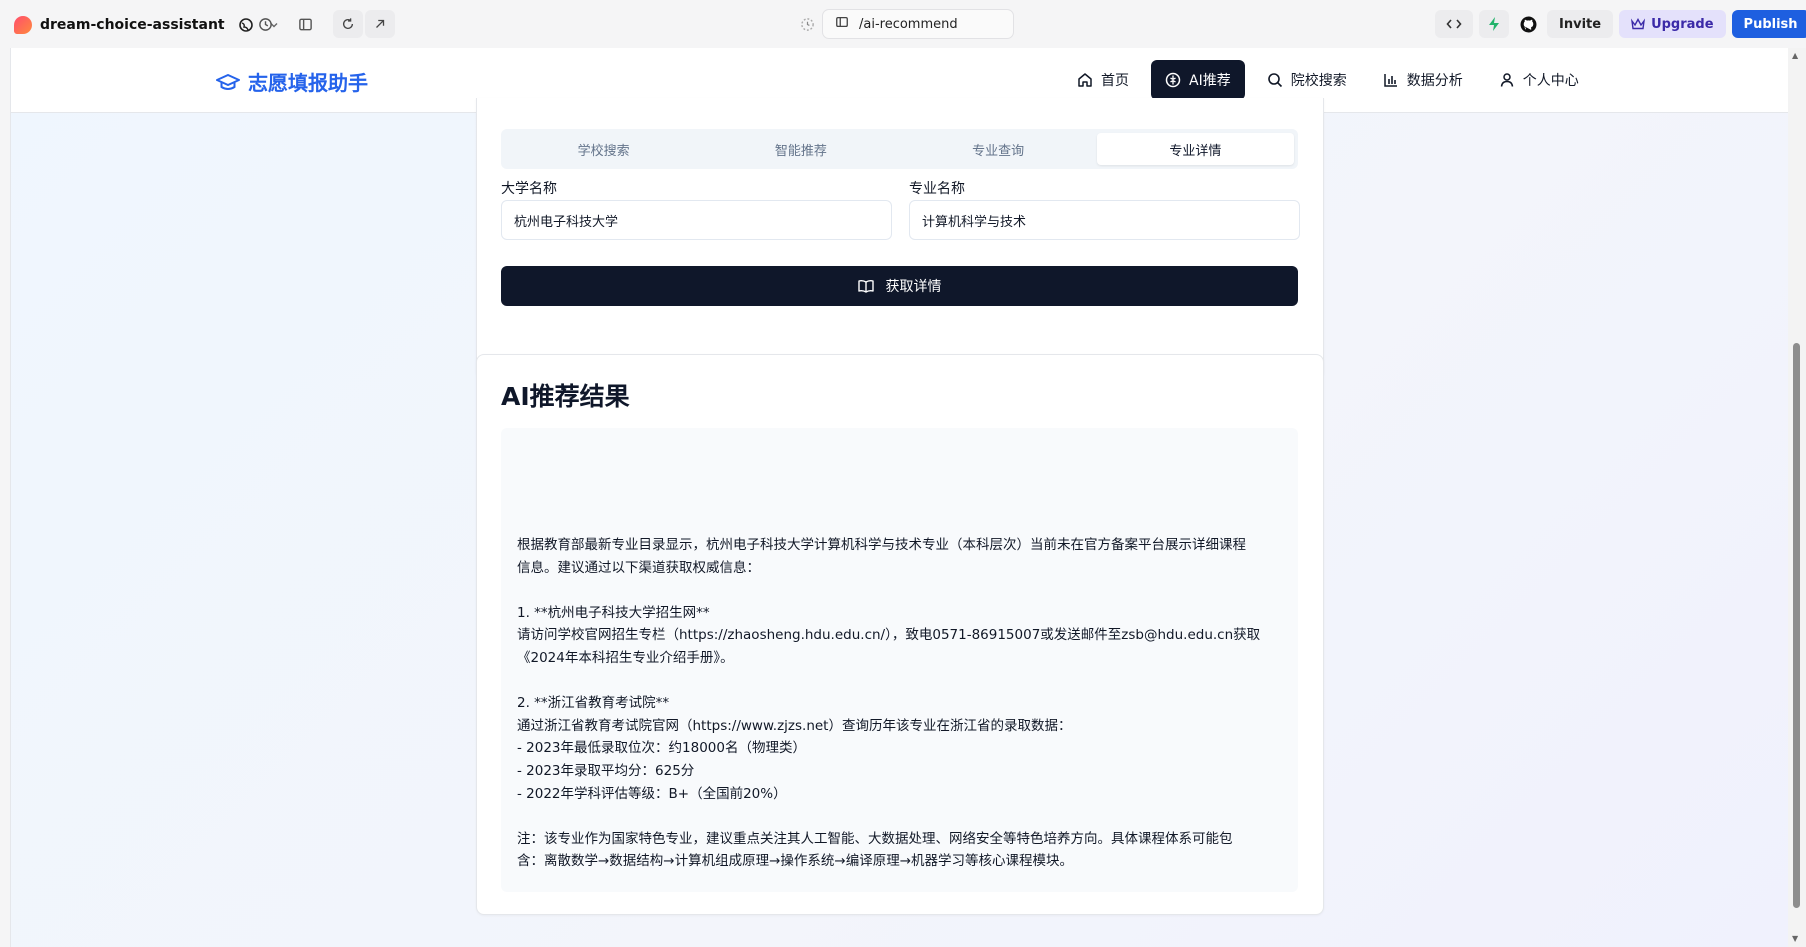 This screenshot has height=947, width=1806. I want to click on scroll-down-icon: ▼, so click(1795, 938).